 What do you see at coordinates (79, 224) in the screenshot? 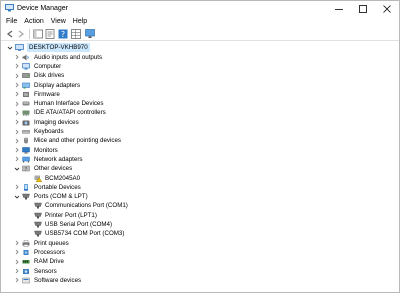
I see `tree-device-label: USB Serial Port (COM4)` at bounding box center [79, 224].